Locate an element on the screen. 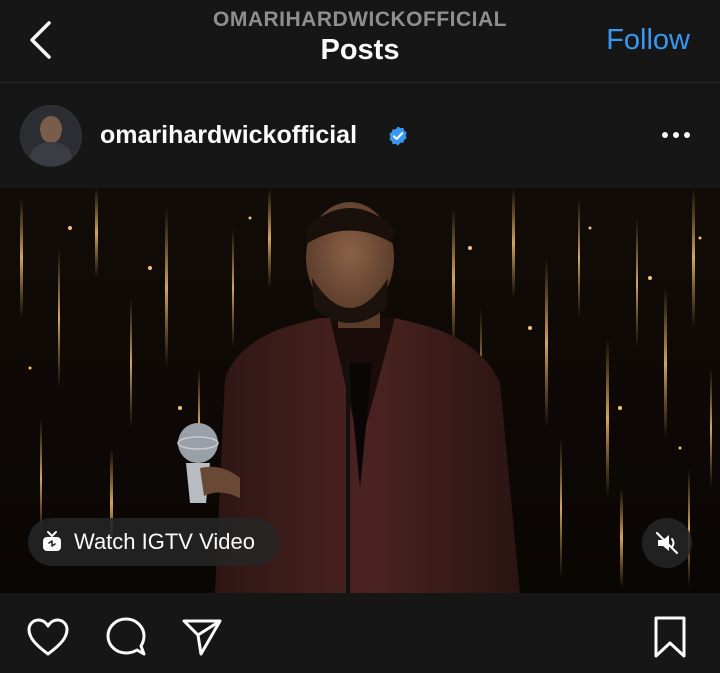 Image resolution: width=720 pixels, height=673 pixels. share-button is located at coordinates (202, 637).